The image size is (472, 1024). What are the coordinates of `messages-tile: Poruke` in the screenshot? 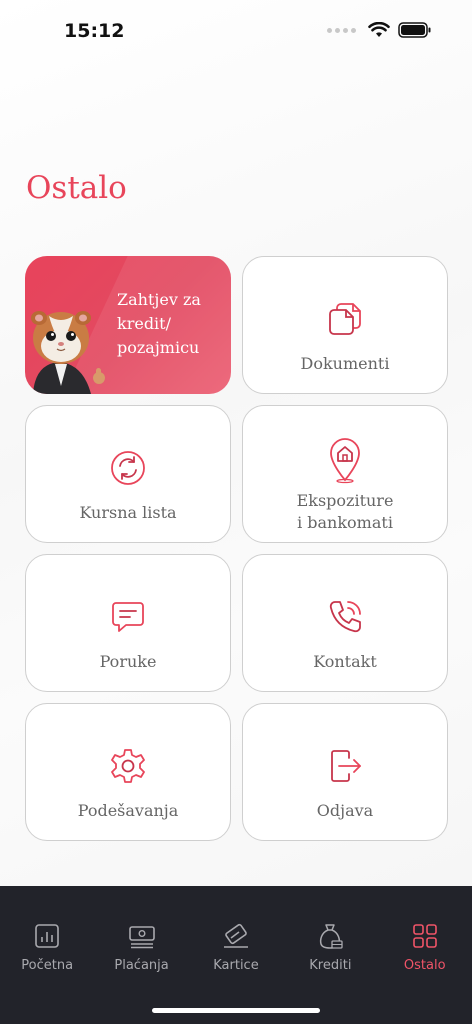 It's located at (128, 623).